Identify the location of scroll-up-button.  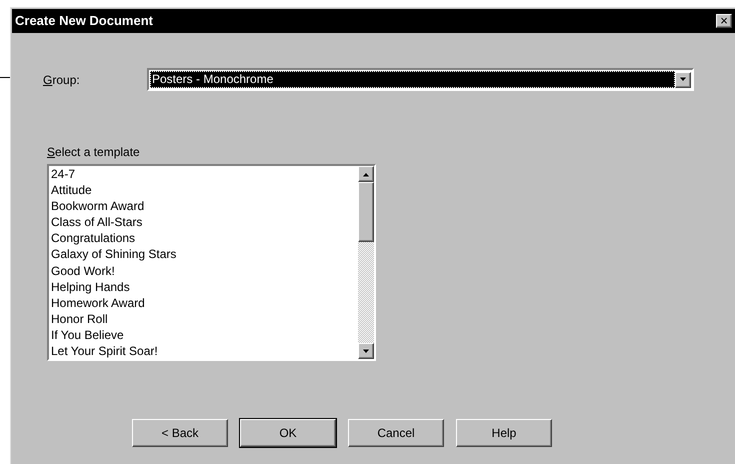
(366, 174).